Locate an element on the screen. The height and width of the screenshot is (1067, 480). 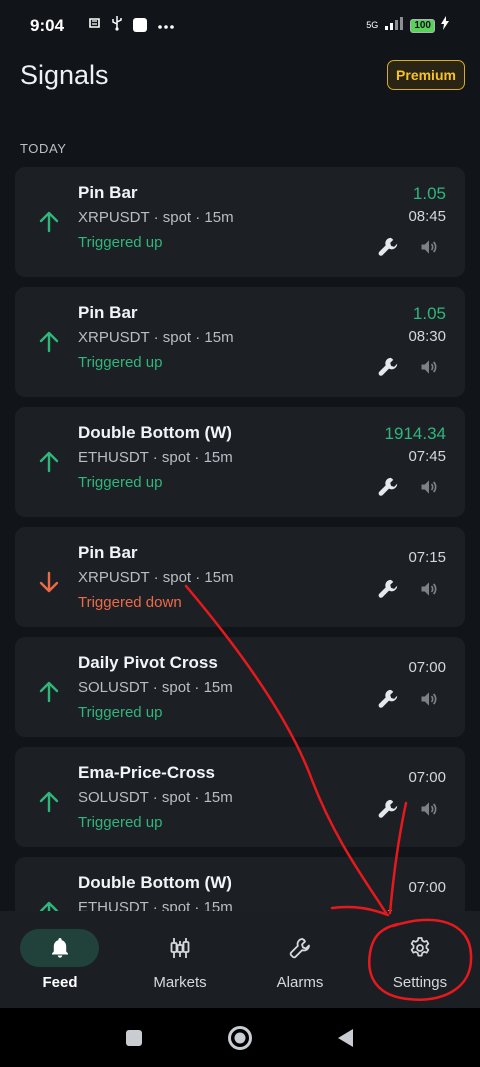
premium-button: Premium is located at coordinates (426, 75).